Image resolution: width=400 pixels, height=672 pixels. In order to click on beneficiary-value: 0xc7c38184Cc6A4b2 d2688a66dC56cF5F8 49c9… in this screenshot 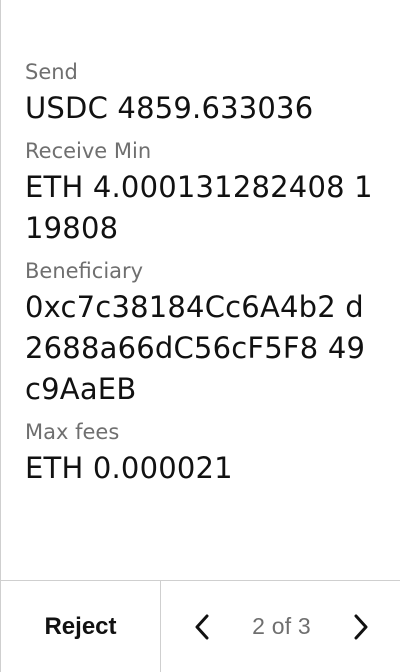, I will do `click(195, 348)`.